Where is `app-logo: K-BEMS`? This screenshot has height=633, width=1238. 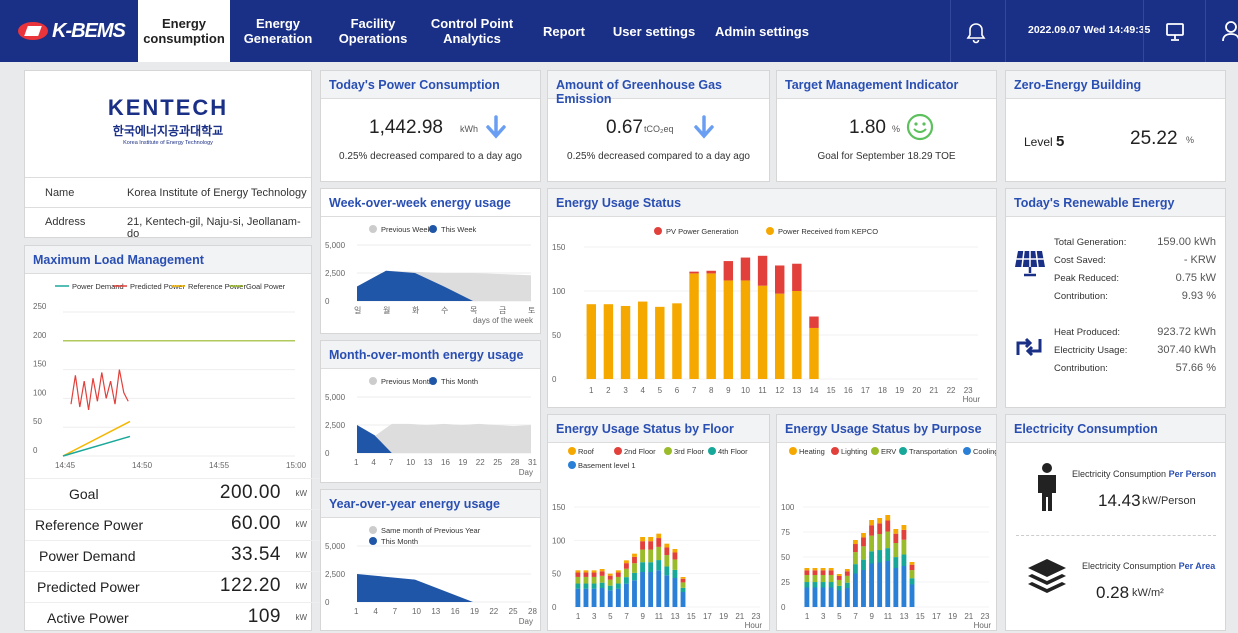
app-logo: K-BEMS is located at coordinates (72, 31).